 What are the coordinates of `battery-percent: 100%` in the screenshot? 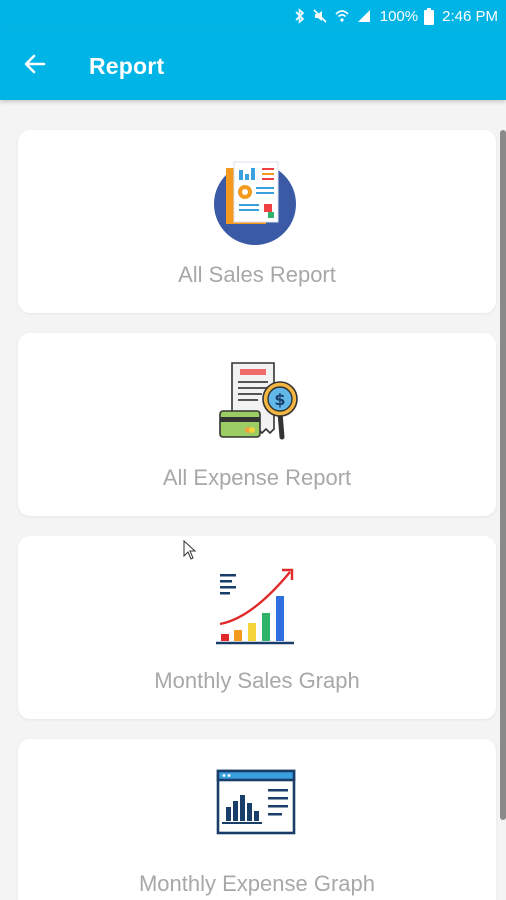 It's located at (399, 16).